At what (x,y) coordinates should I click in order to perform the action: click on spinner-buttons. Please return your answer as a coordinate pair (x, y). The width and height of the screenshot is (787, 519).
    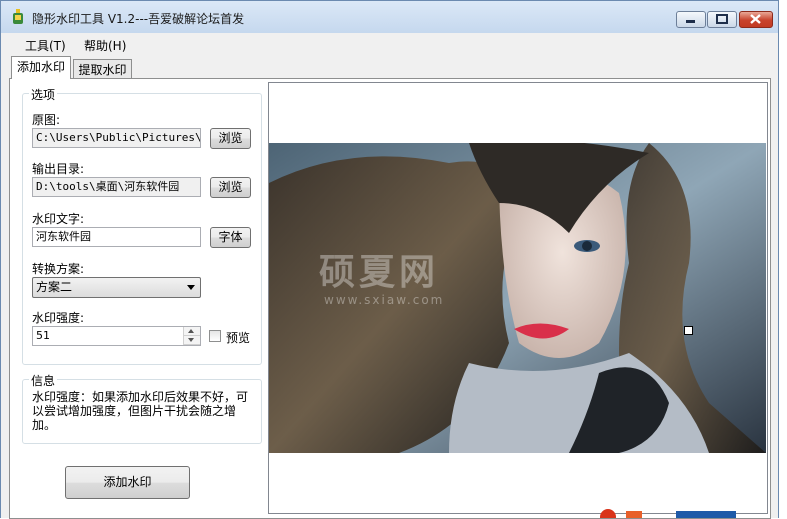
    Looking at the image, I should click on (191, 336).